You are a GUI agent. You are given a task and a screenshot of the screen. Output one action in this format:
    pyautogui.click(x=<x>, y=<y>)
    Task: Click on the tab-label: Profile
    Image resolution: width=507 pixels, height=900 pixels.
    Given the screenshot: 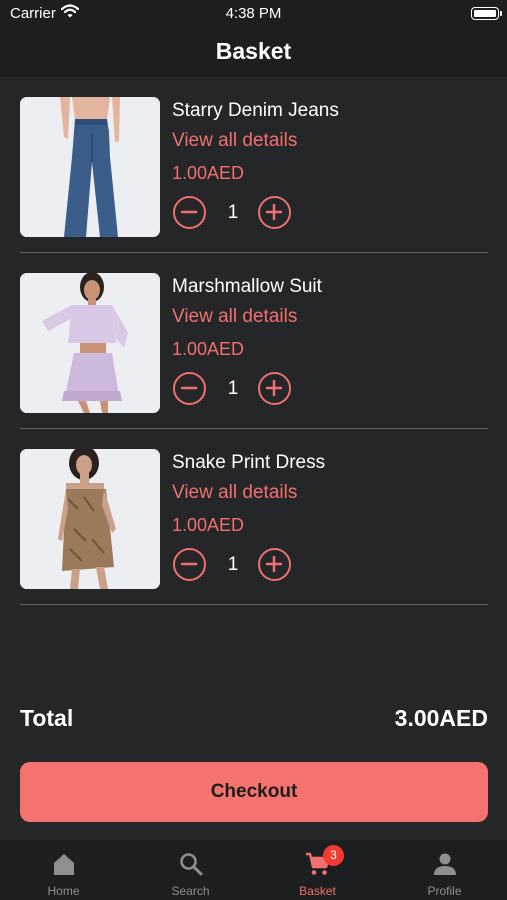 What is the action you would take?
    pyautogui.click(x=444, y=891)
    